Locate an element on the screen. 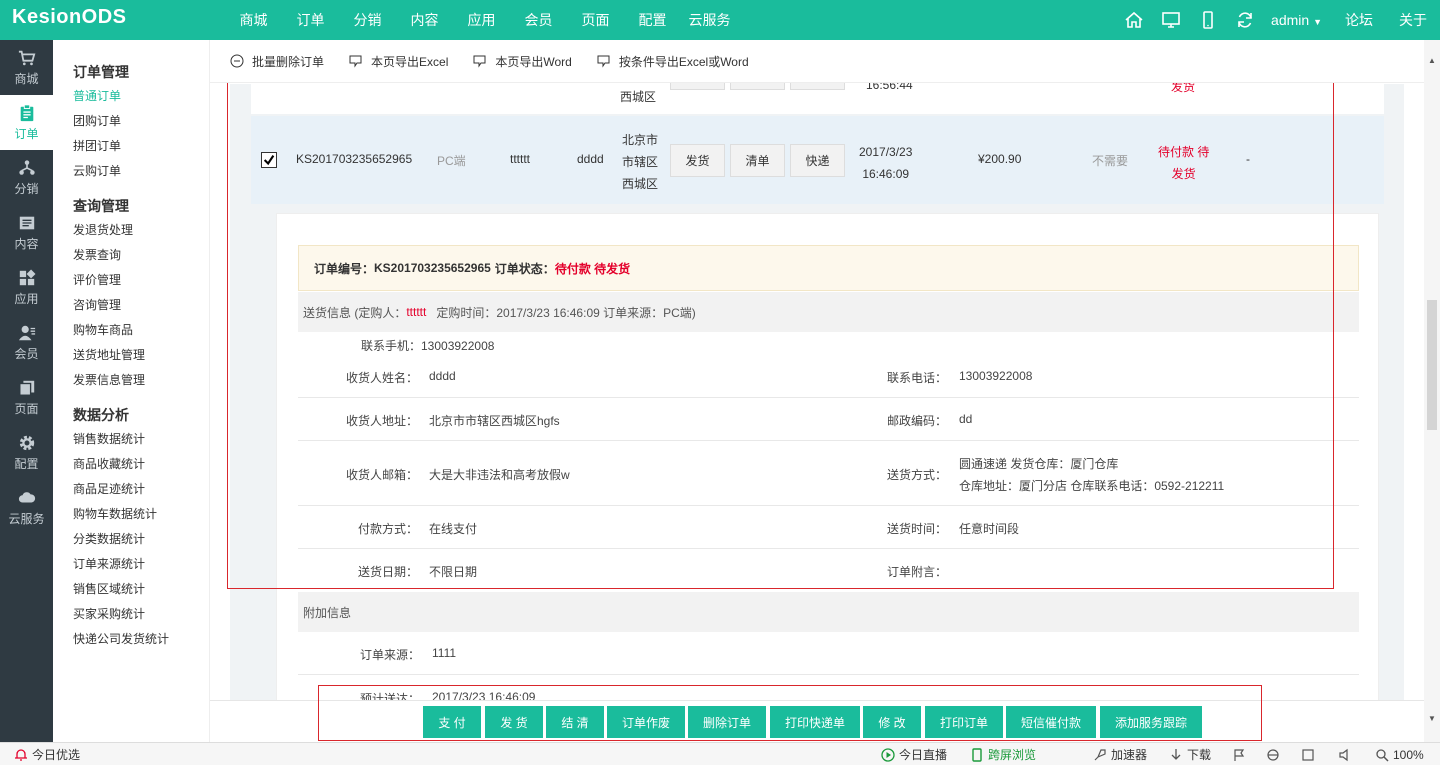  scrollbar-thumb is located at coordinates (1432, 365).